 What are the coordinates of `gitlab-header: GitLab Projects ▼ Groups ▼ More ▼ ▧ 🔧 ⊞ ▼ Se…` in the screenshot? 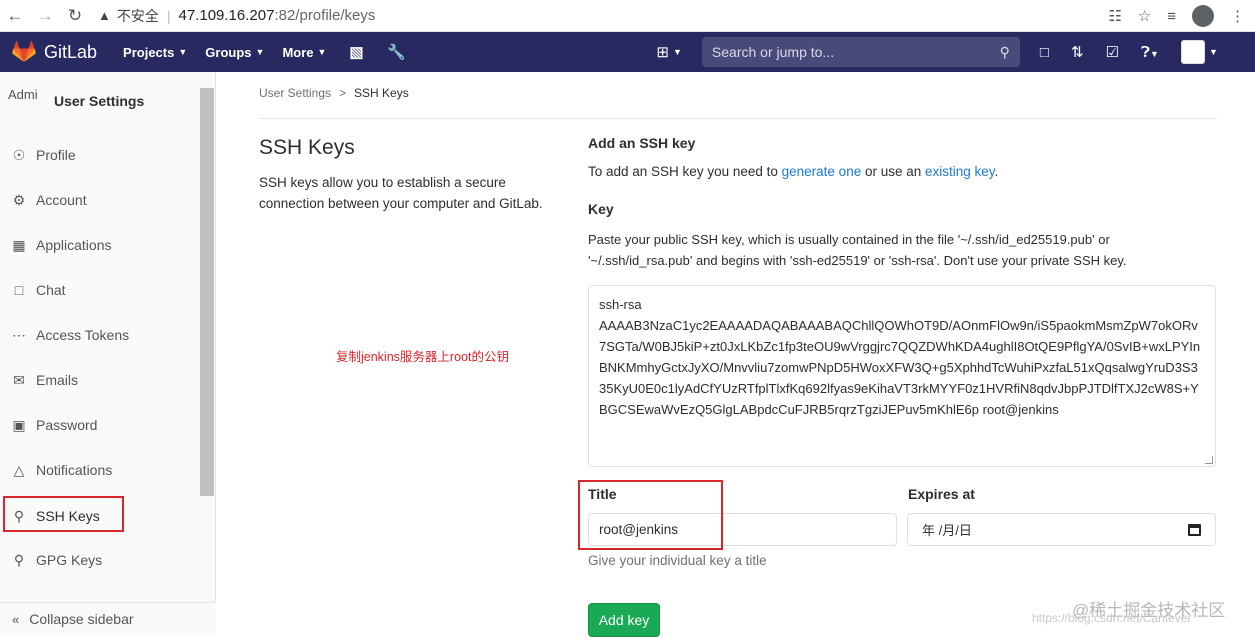 It's located at (627, 52).